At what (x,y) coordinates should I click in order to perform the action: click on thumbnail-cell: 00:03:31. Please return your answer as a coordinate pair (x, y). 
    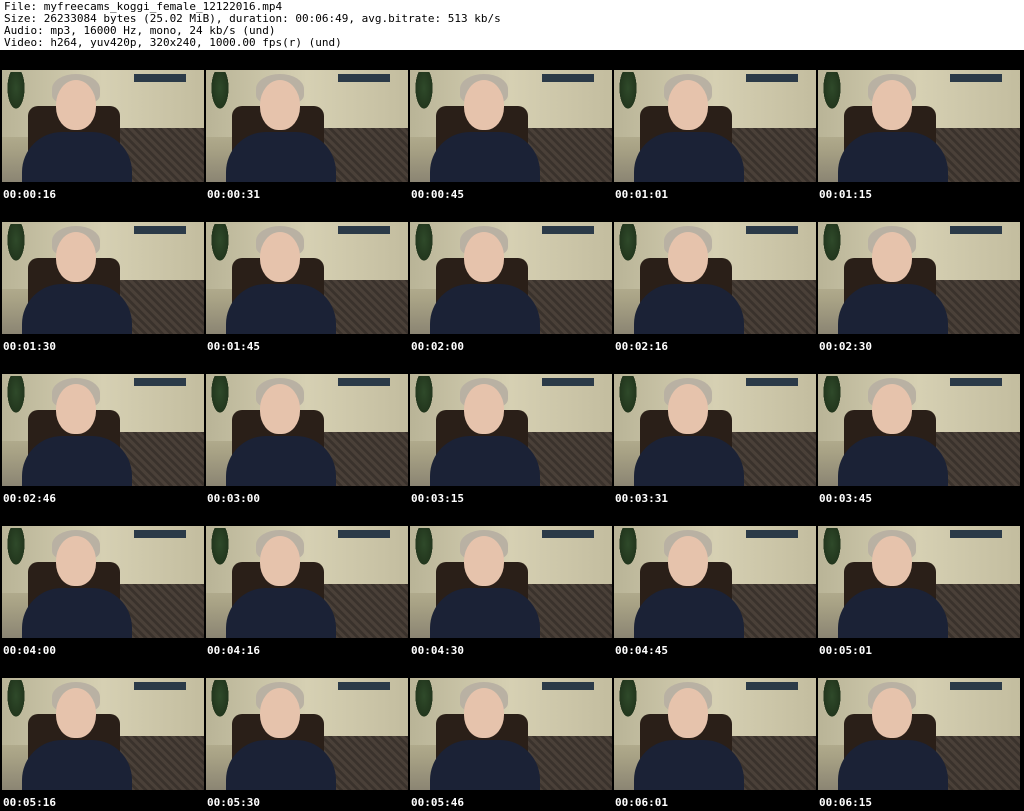
    Looking at the image, I should click on (714, 430).